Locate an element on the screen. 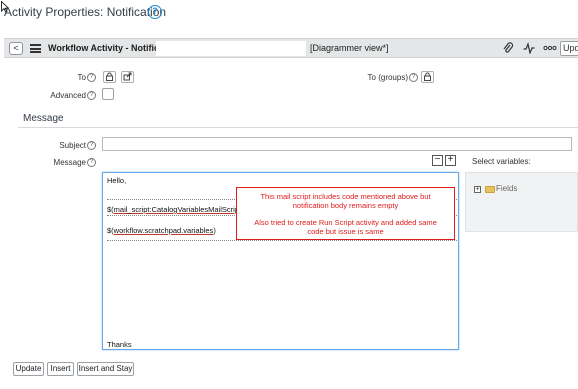 This screenshot has height=389, width=578. mail-script-variable: mail_script:CatalogVariablesMailScript is located at coordinates (177, 209).